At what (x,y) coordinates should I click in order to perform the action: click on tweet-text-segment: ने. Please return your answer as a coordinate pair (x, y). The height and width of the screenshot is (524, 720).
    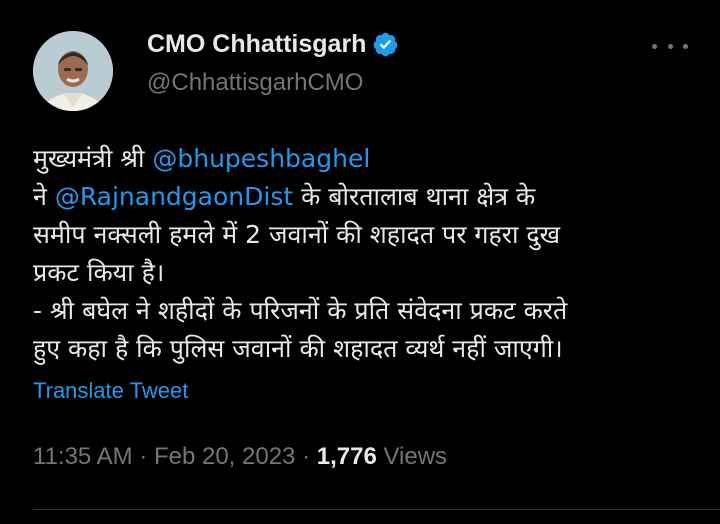
    Looking at the image, I should click on (44, 196).